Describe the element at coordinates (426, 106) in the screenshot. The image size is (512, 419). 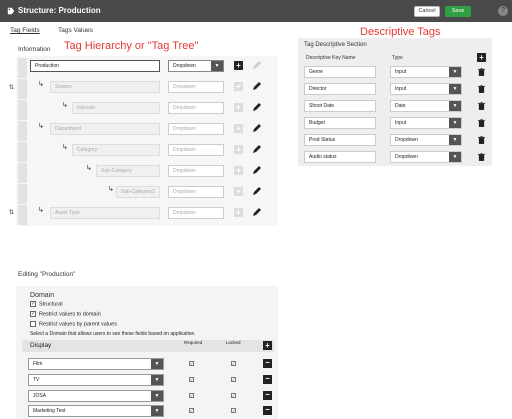
I see `descriptive-type-select: Date ▼` at that location.